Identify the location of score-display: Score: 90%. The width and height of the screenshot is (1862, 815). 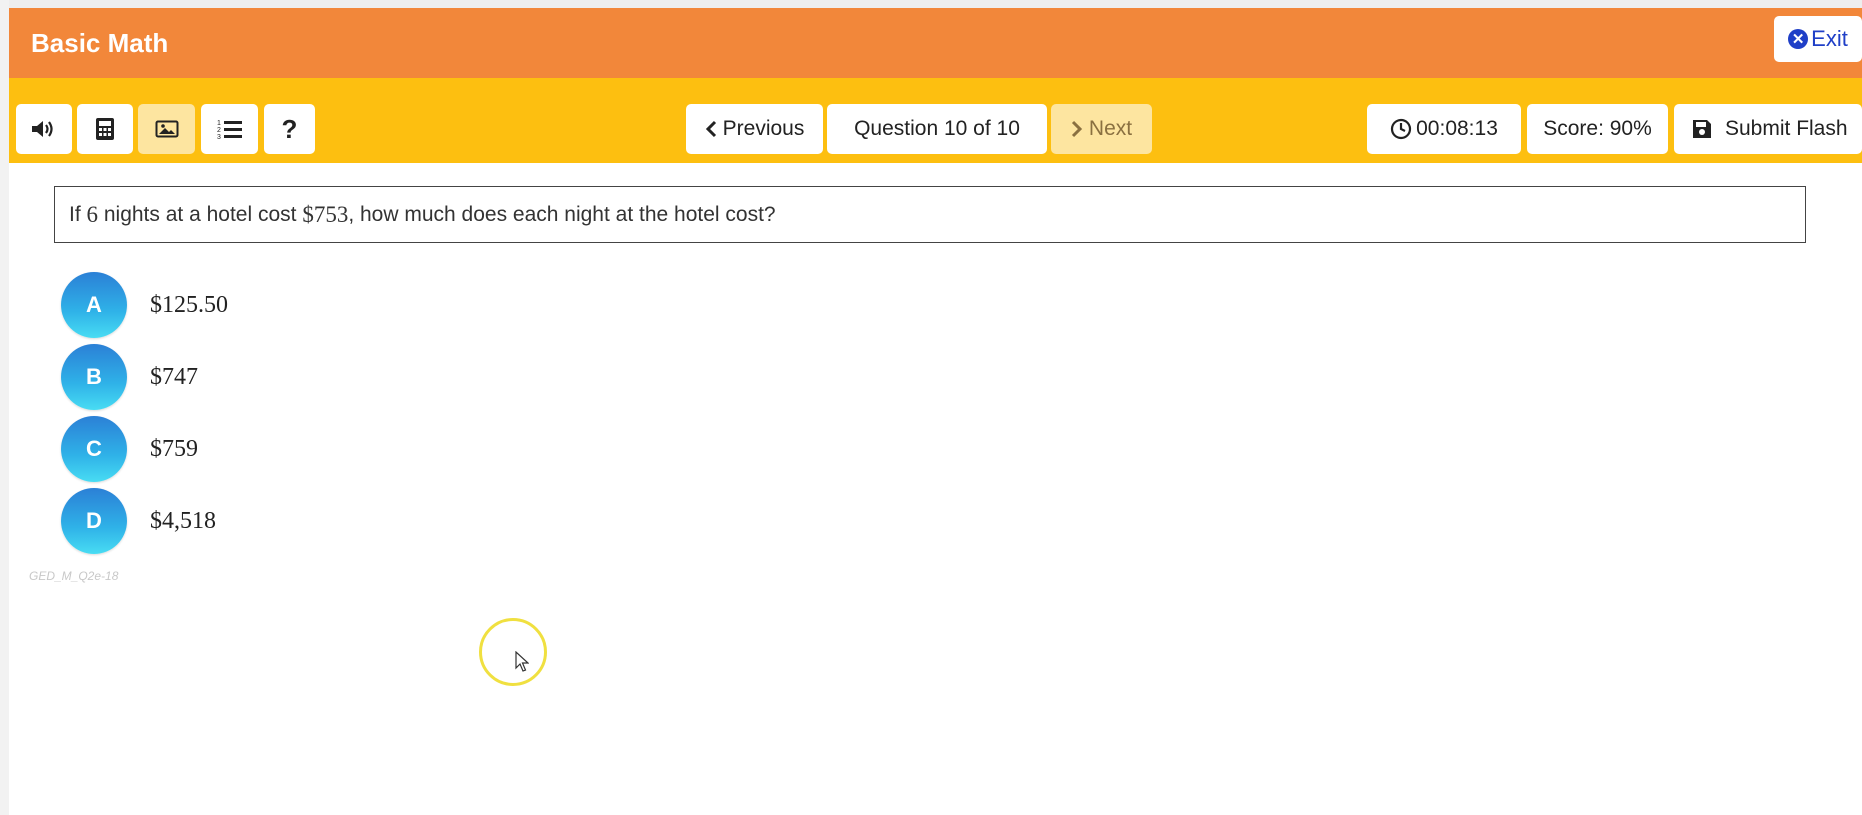
(1597, 129).